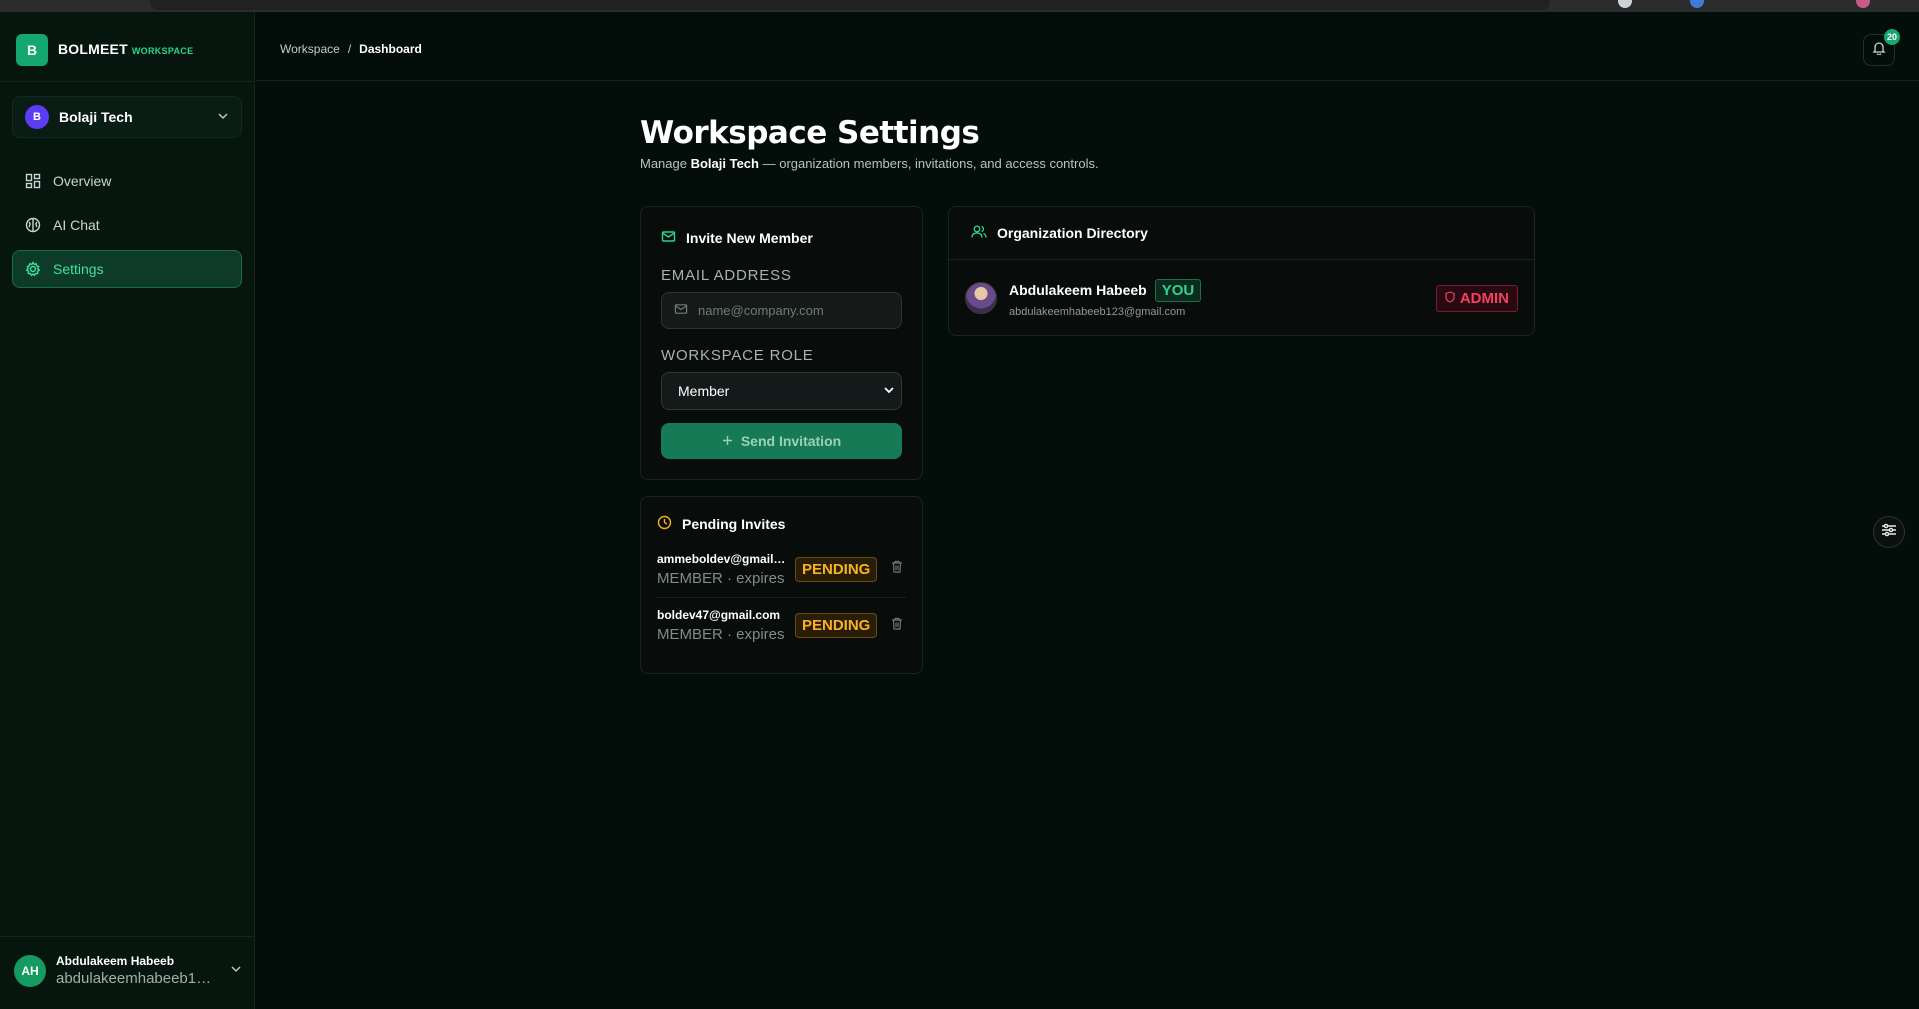 This screenshot has width=1919, height=1009. I want to click on sidebar-item-overview: Overview, so click(127, 181).